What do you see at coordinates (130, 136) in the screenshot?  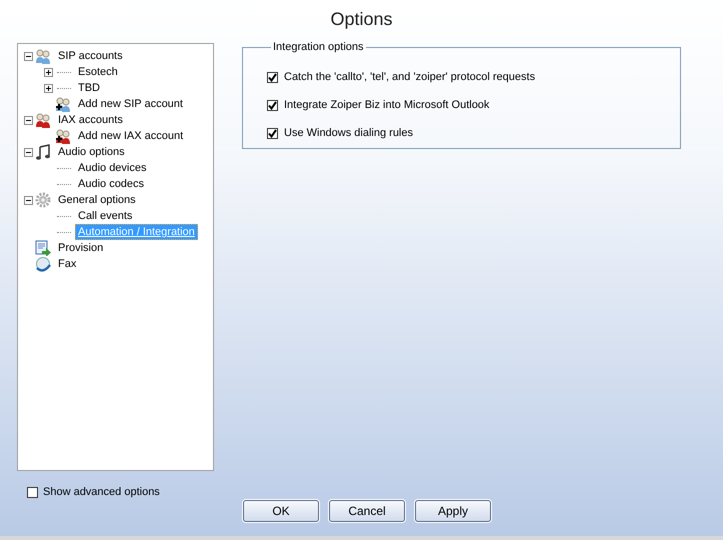 I see `tree-item: Add new IAX account` at bounding box center [130, 136].